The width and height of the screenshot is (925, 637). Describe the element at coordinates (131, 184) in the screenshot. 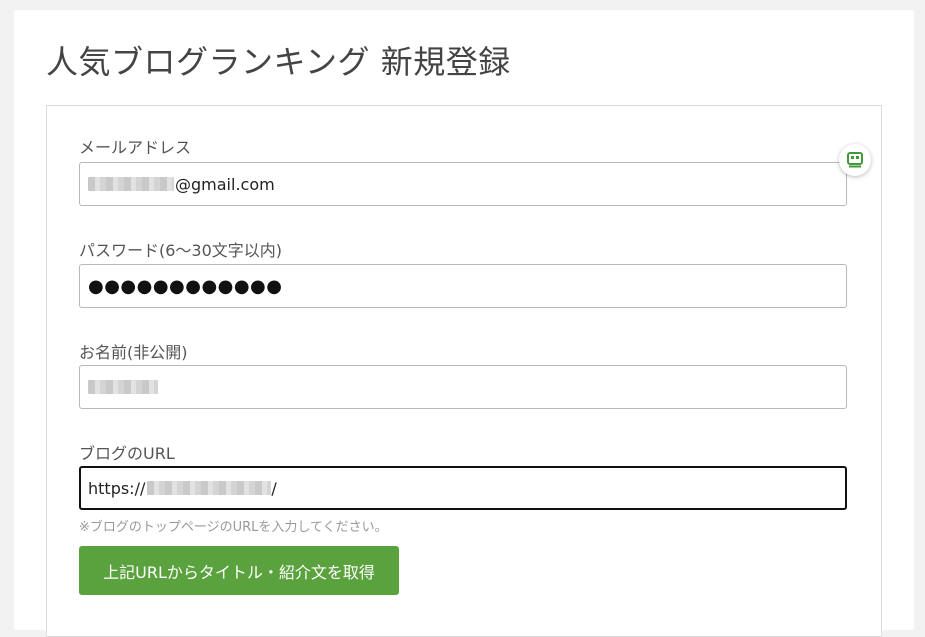

I see `redacted-email-user` at that location.